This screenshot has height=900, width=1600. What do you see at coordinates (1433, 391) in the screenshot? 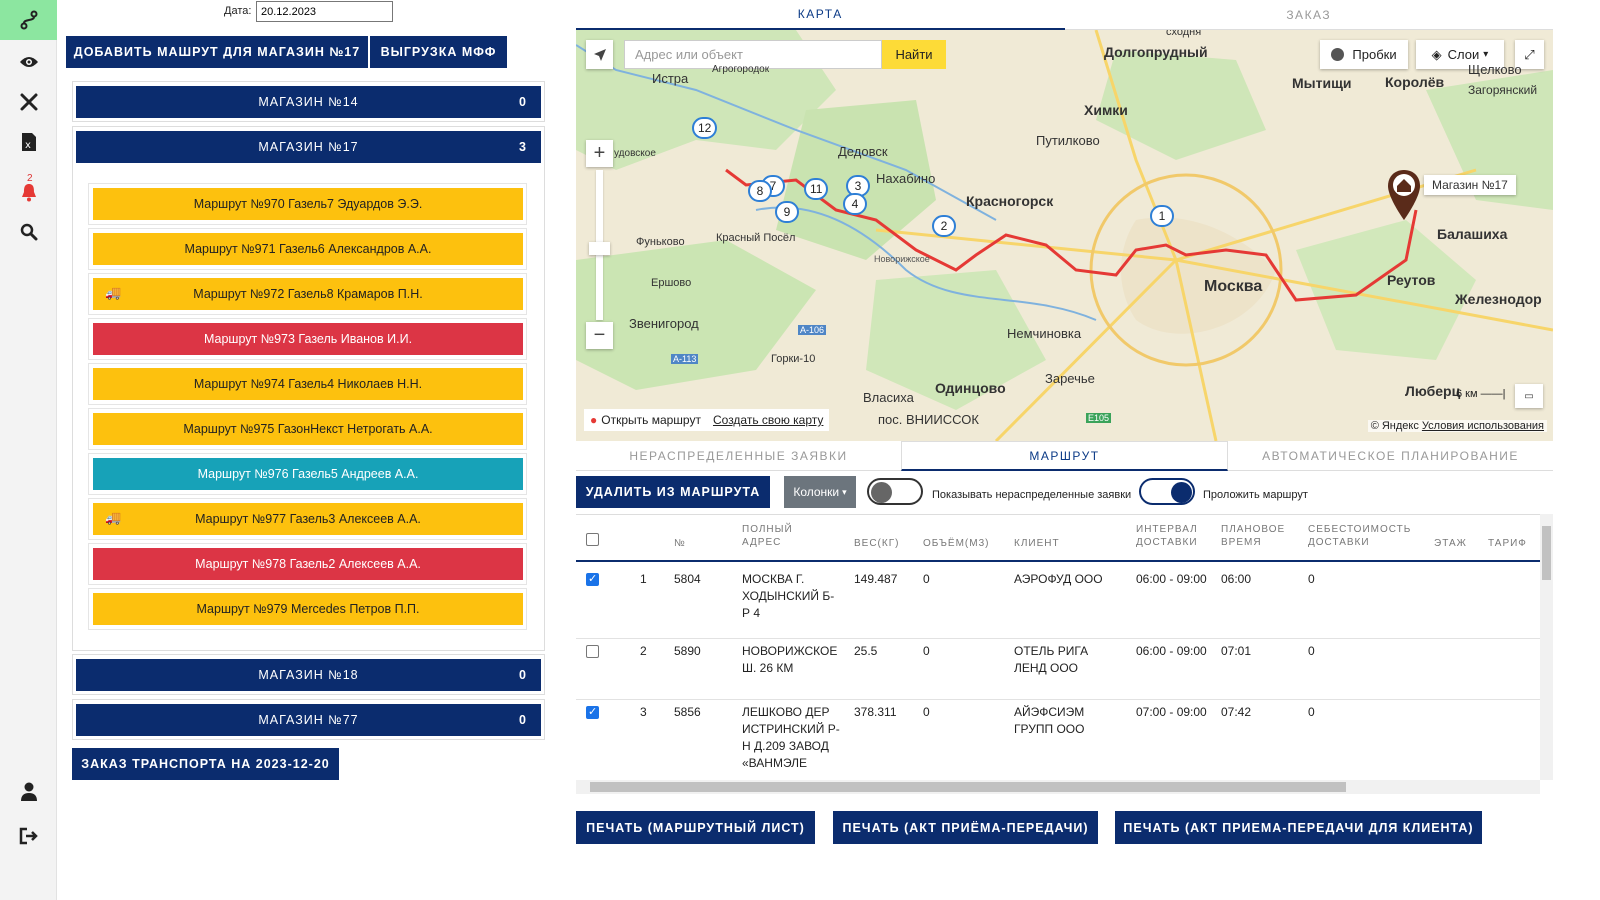
I see `map-label: Люберц` at bounding box center [1433, 391].